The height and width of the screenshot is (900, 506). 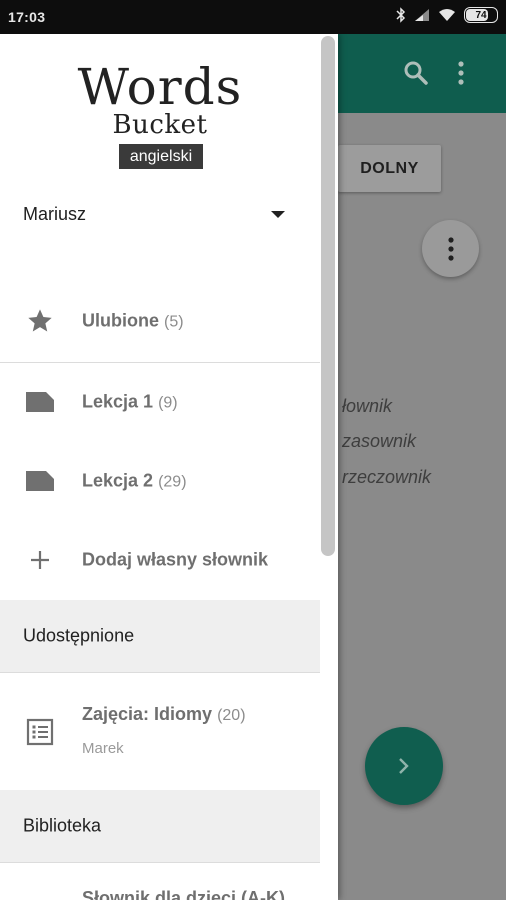 I want to click on plus-icon, so click(x=40, y=560).